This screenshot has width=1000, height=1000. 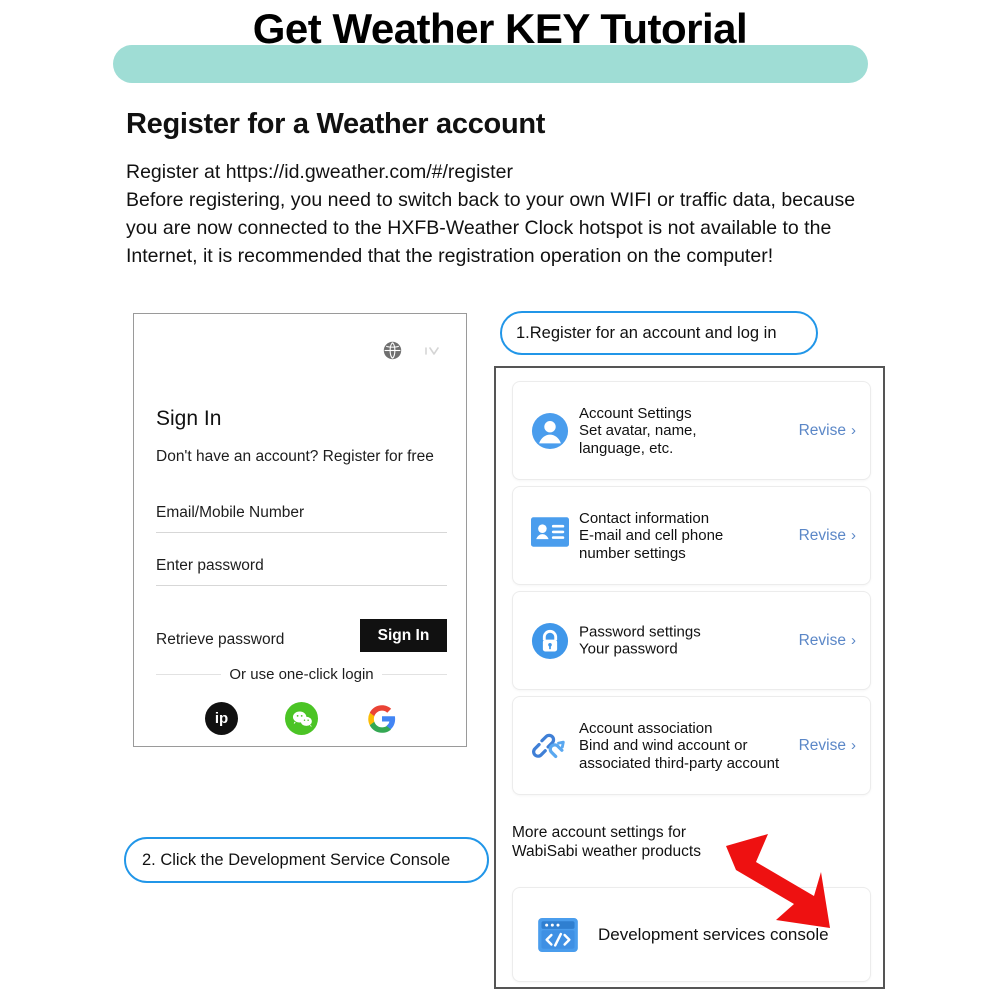 I want to click on setting-row-text: Password settings Your password, so click(x=640, y=640).